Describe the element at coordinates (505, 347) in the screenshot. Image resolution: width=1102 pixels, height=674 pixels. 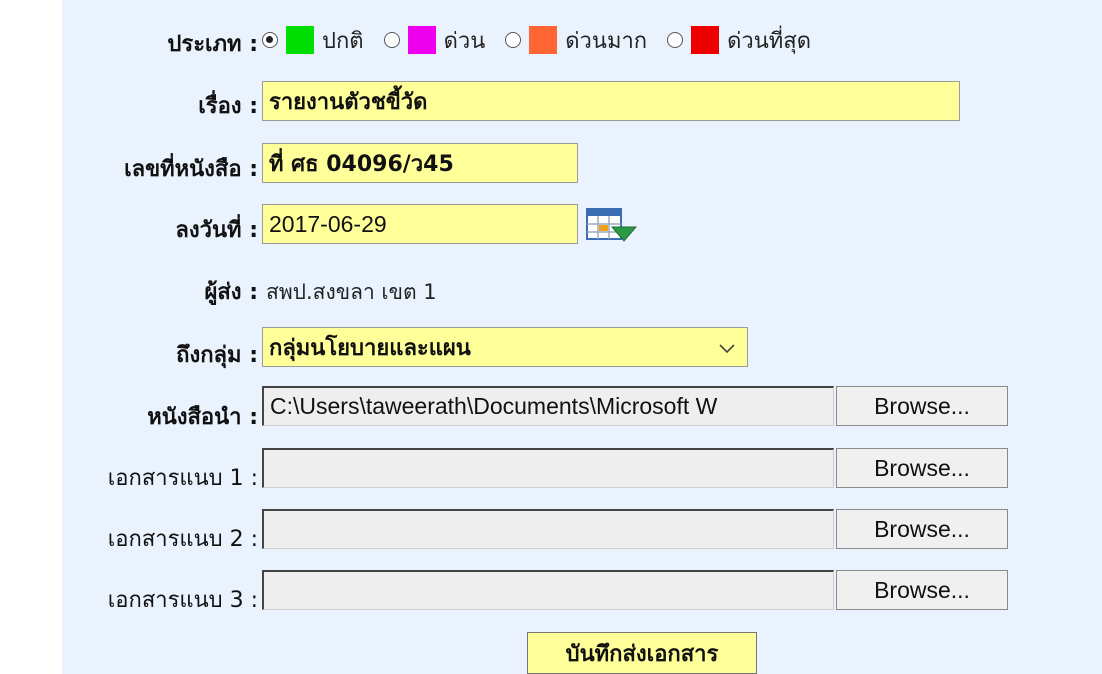
I see `to-group-select: กลุ่มนโยบายและแผน` at that location.